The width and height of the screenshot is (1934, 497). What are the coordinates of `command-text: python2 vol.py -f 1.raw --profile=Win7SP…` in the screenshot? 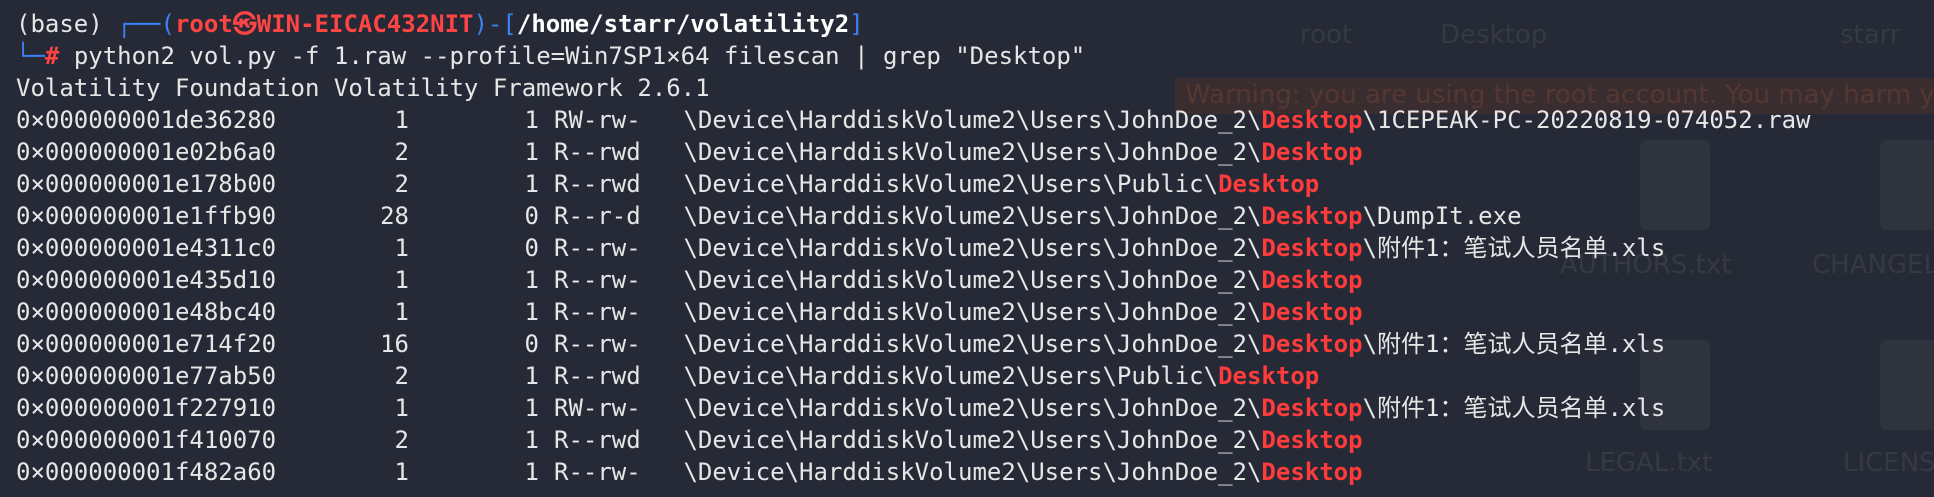 It's located at (579, 56).